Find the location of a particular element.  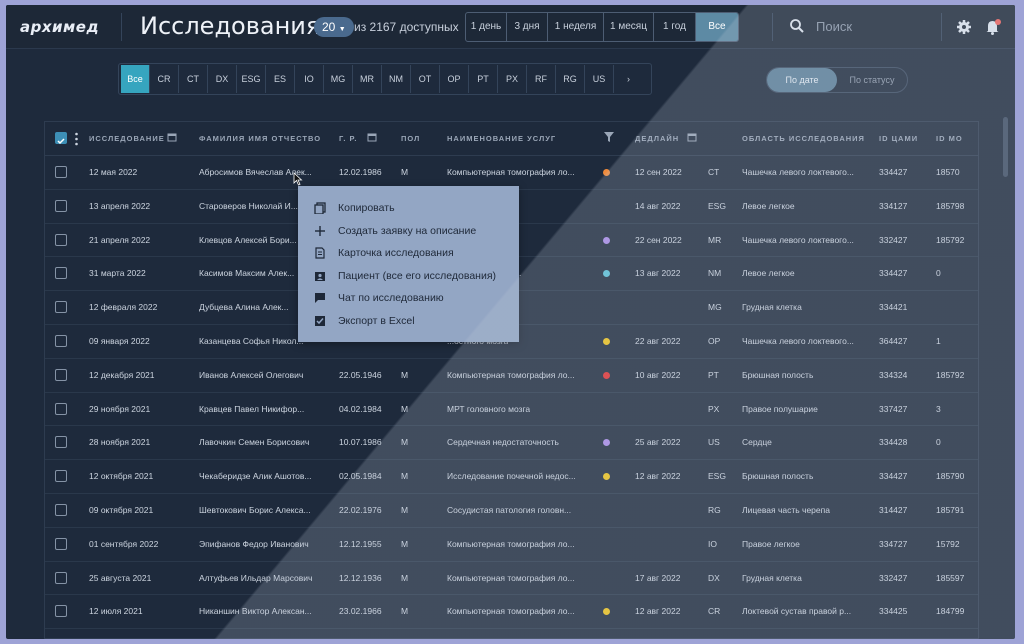

context-menu-item: Карточка исследования is located at coordinates (408, 254).